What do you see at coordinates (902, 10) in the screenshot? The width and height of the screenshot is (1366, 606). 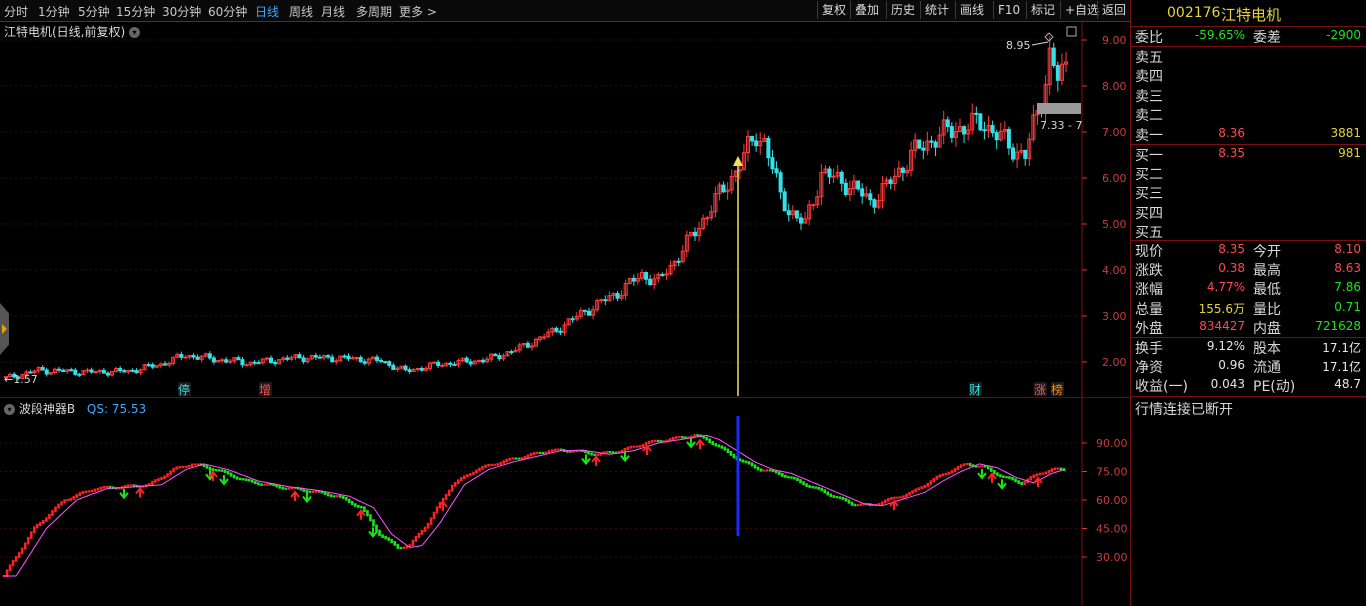 I see `toolbar-button-2: 历史` at bounding box center [902, 10].